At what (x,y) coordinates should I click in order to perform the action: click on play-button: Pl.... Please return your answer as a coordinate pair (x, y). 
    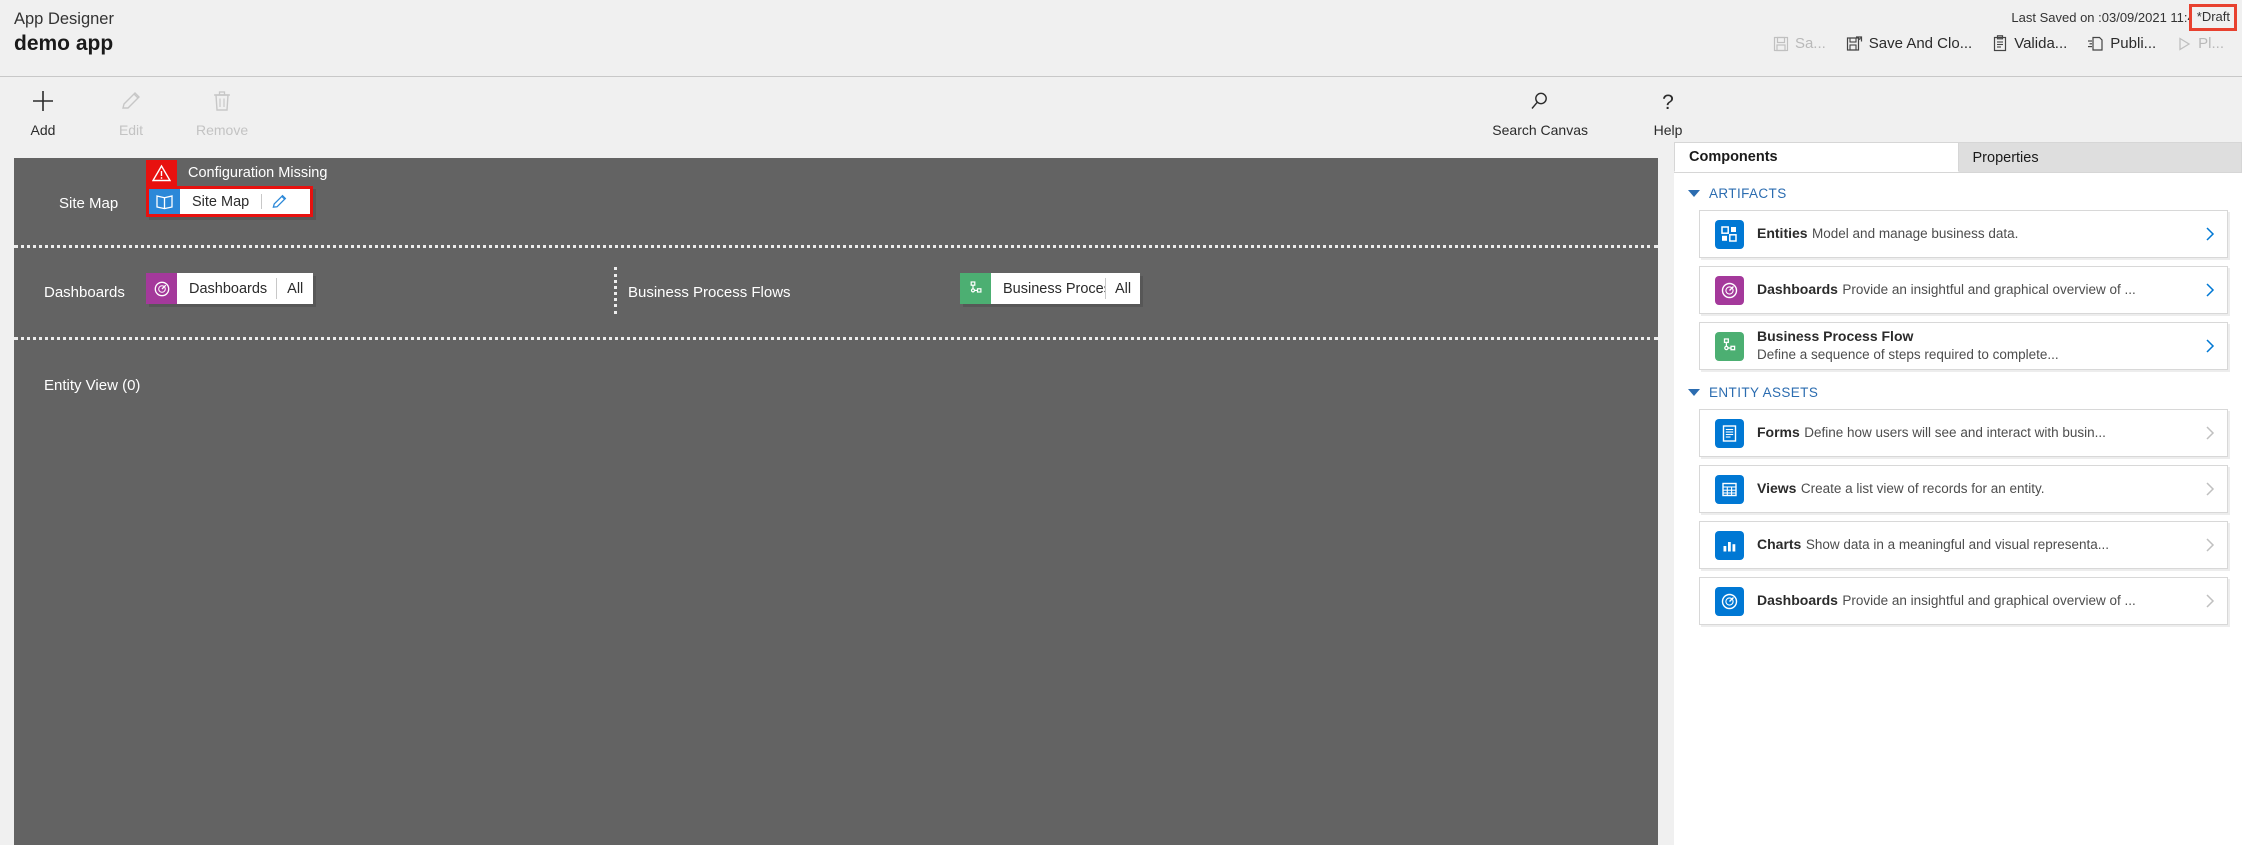
    Looking at the image, I should click on (2200, 43).